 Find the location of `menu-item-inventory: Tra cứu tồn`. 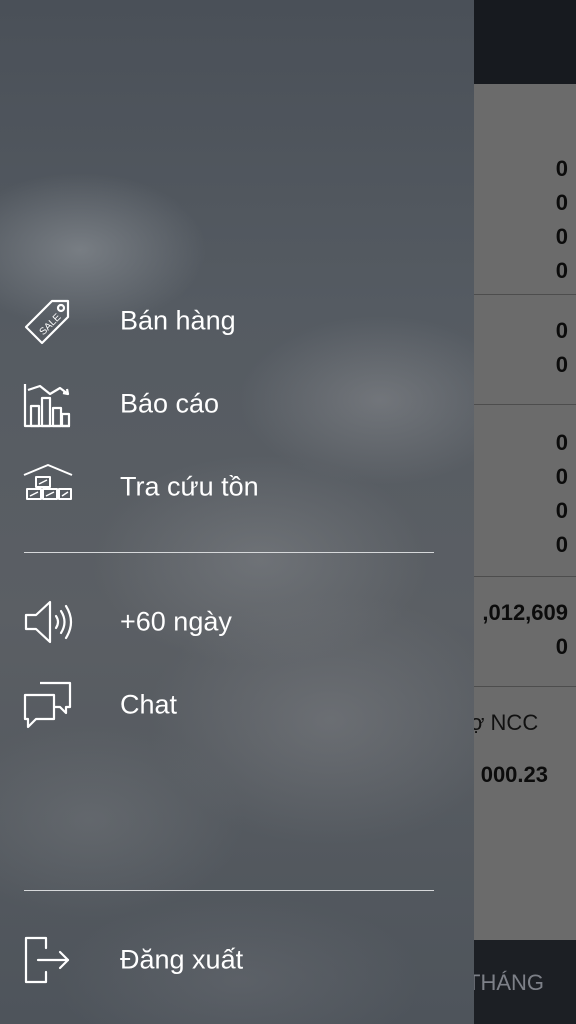

menu-item-inventory: Tra cứu tồn is located at coordinates (237, 487).